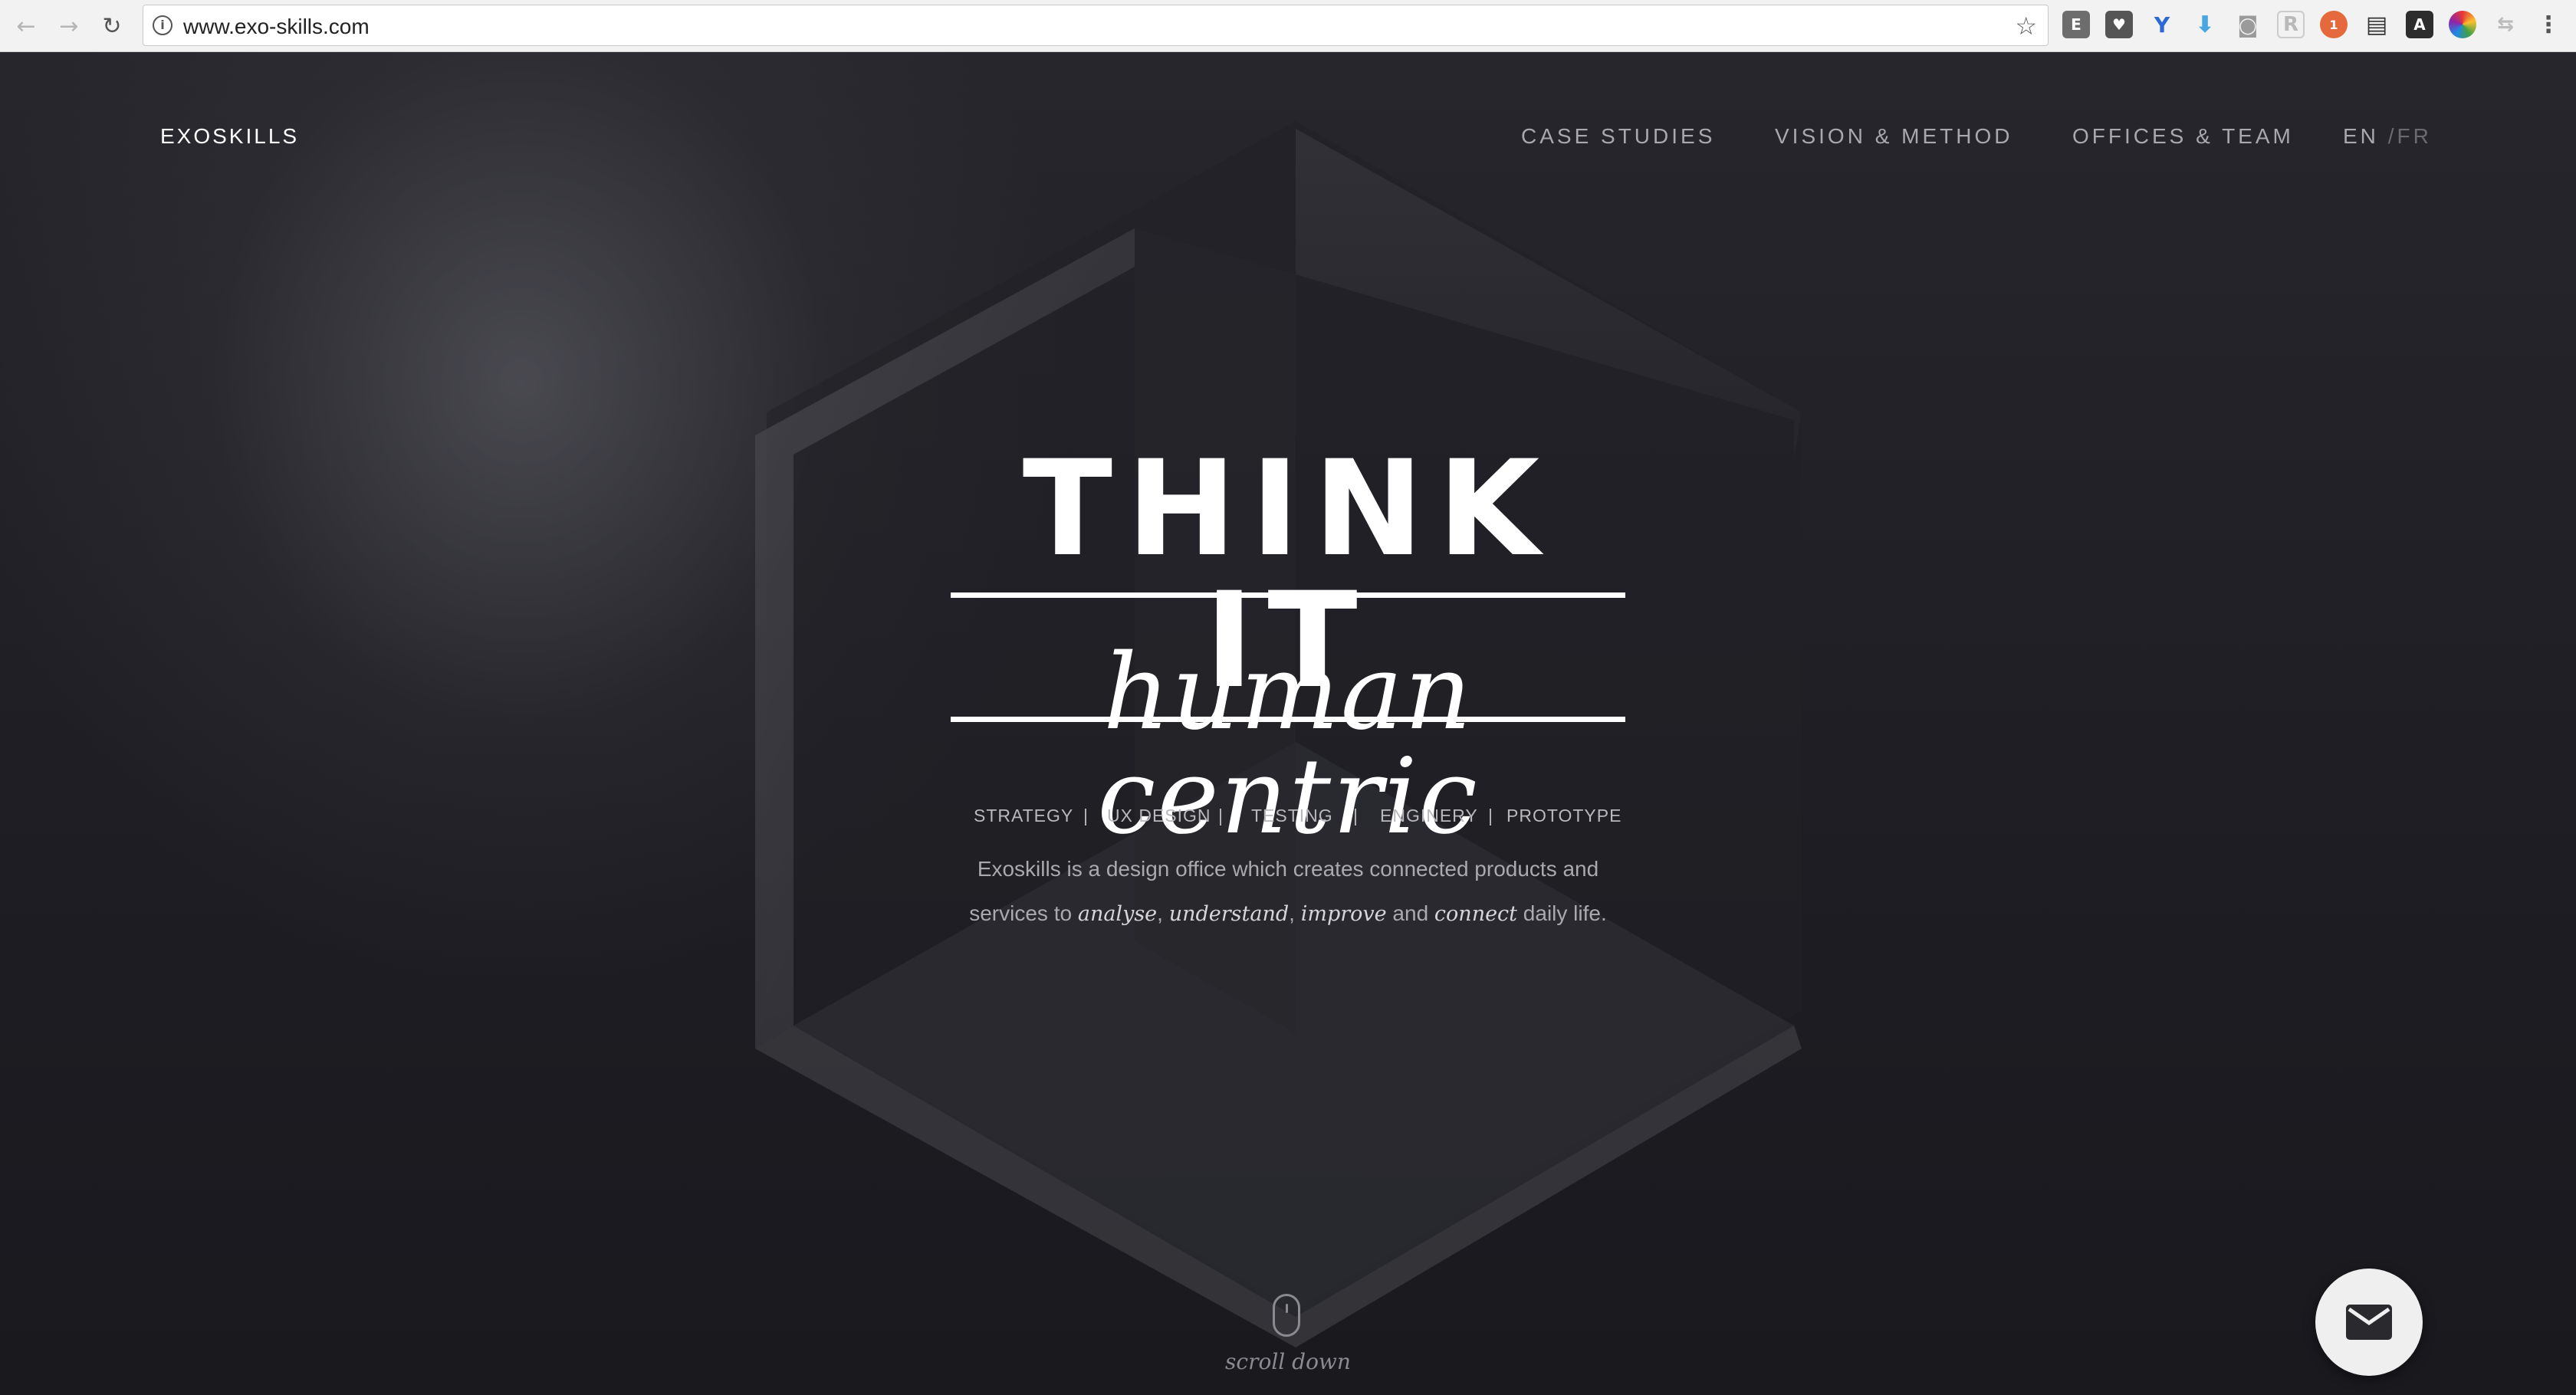 The width and height of the screenshot is (2576, 1395). I want to click on keyword-understand: understand, so click(1229, 914).